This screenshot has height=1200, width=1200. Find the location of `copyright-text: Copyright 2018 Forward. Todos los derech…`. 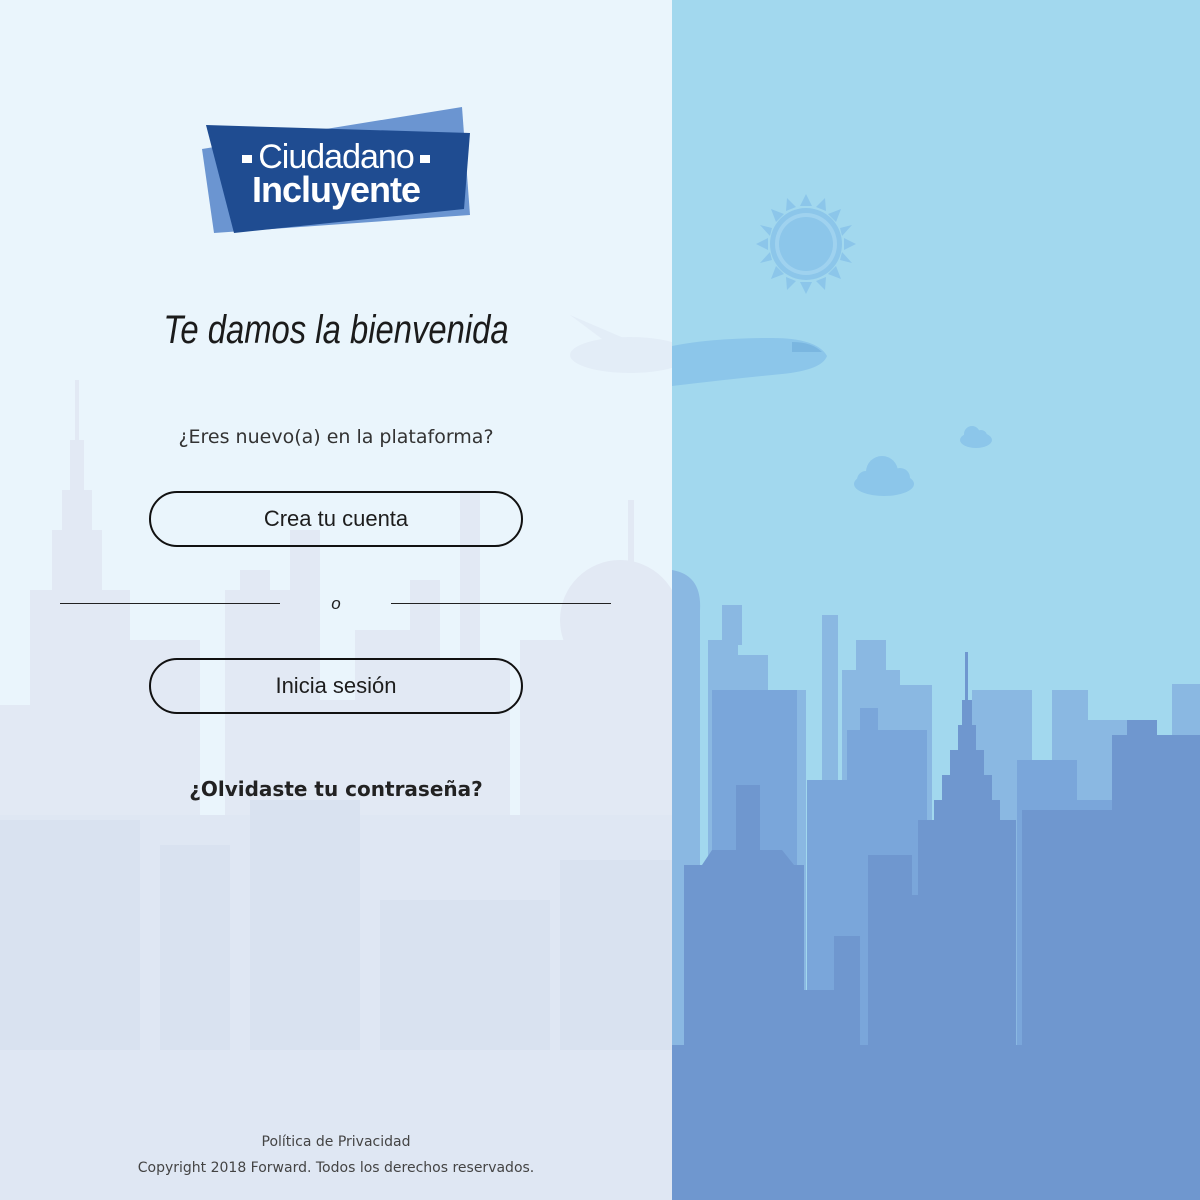

copyright-text: Copyright 2018 Forward. Todos los derech… is located at coordinates (336, 1168).